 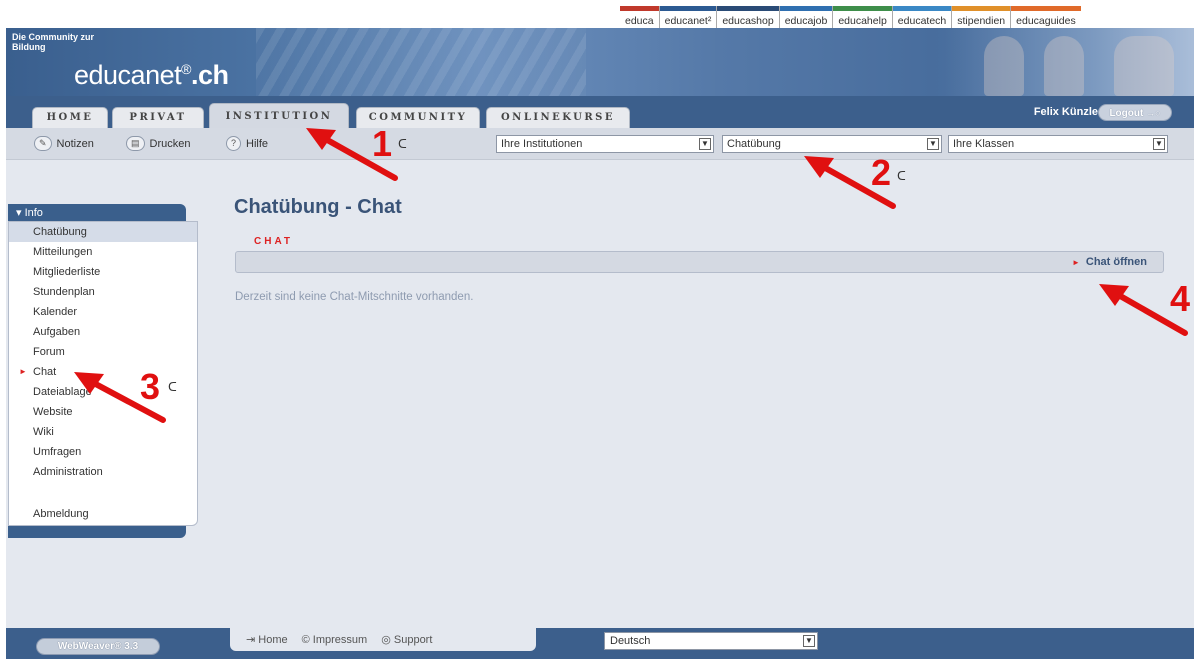 What do you see at coordinates (747, 17) in the screenshot?
I see `portal-link-educashop: educashop` at bounding box center [747, 17].